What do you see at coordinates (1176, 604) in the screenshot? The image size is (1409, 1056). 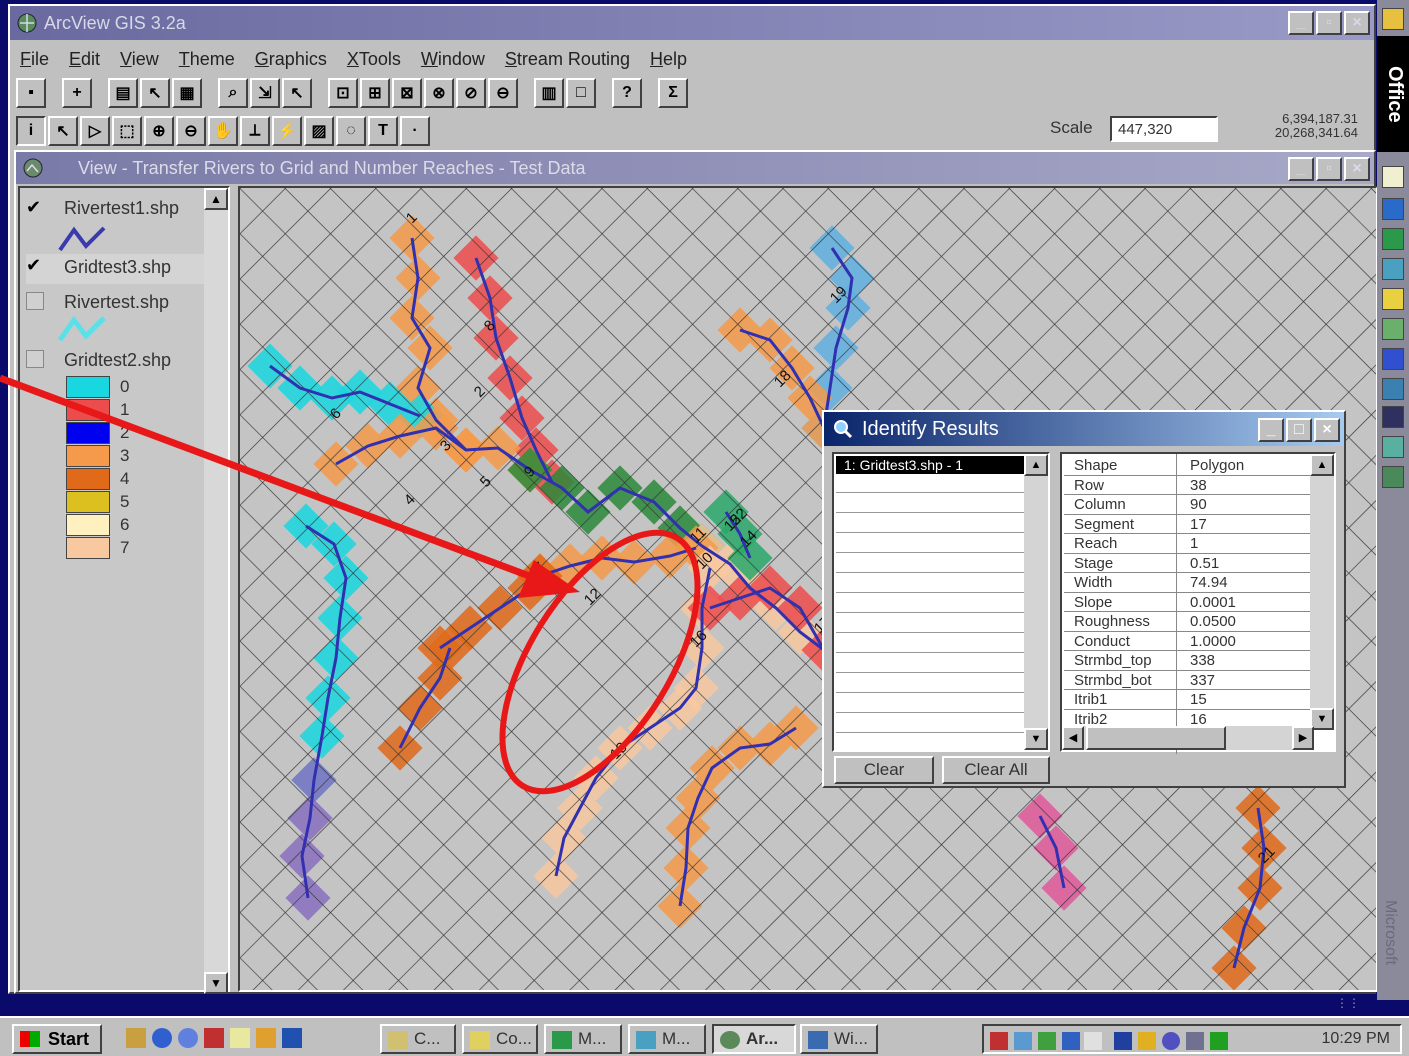 I see `column-divider` at bounding box center [1176, 604].